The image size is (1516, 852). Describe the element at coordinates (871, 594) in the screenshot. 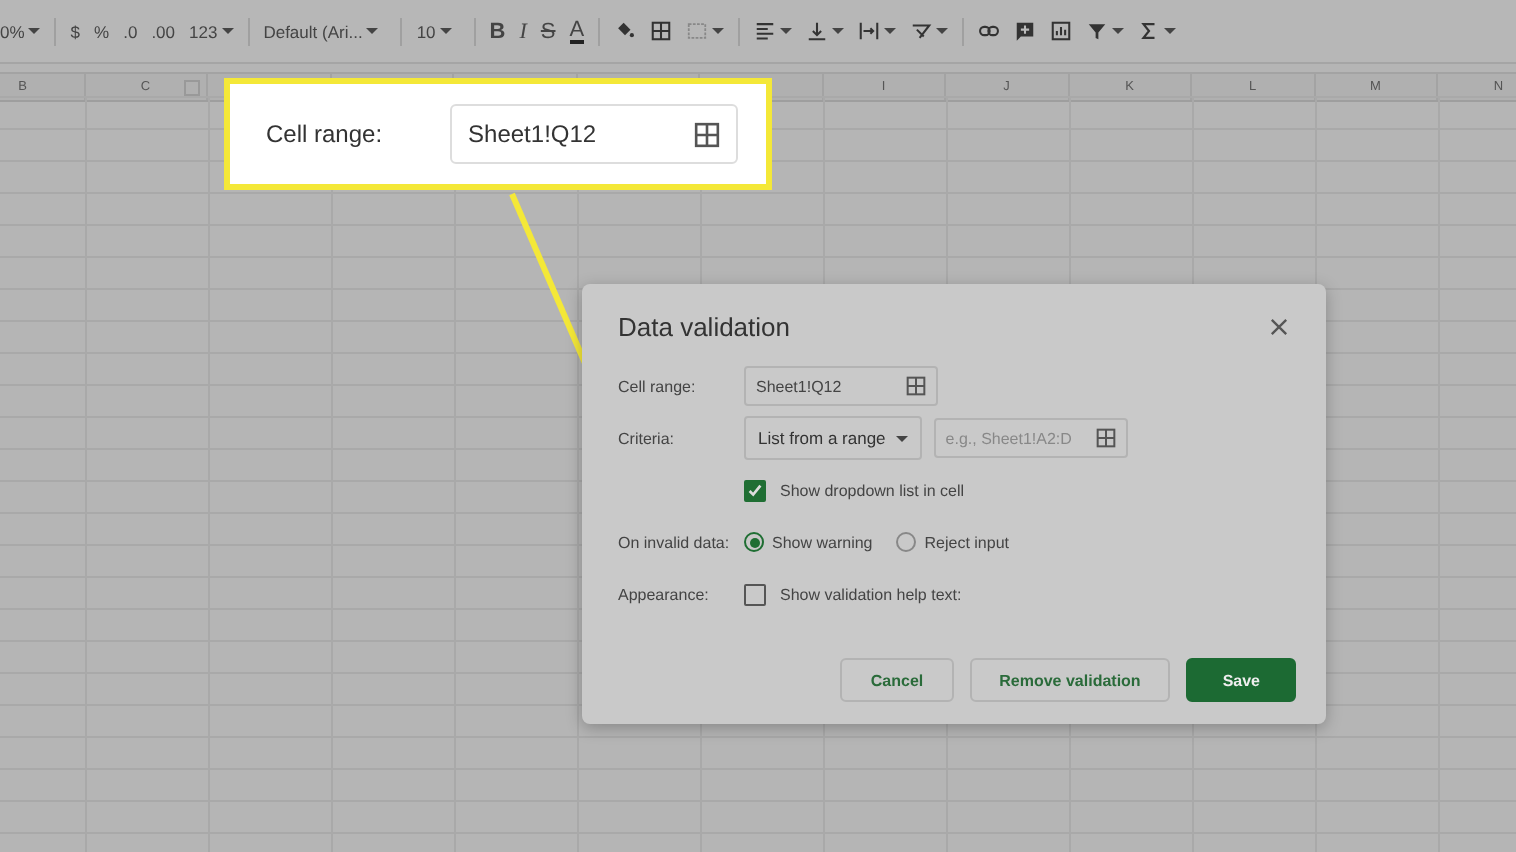

I see `checkbox-label: Show validation help text:` at that location.